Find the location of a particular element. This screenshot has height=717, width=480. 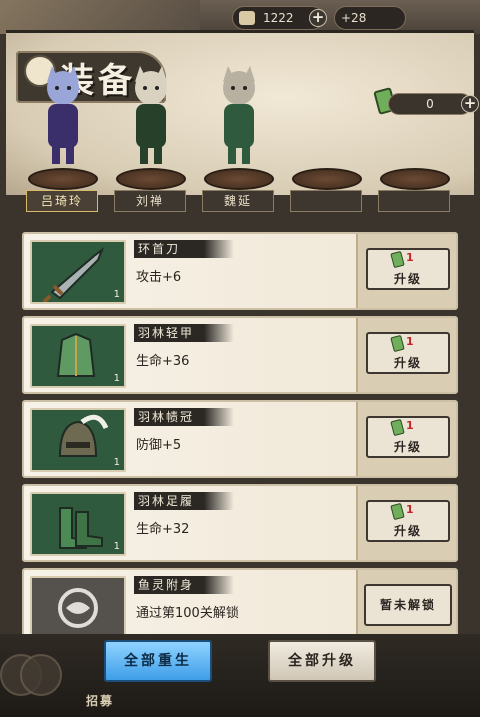

equipment-stat: 生命+32 is located at coordinates (163, 529).